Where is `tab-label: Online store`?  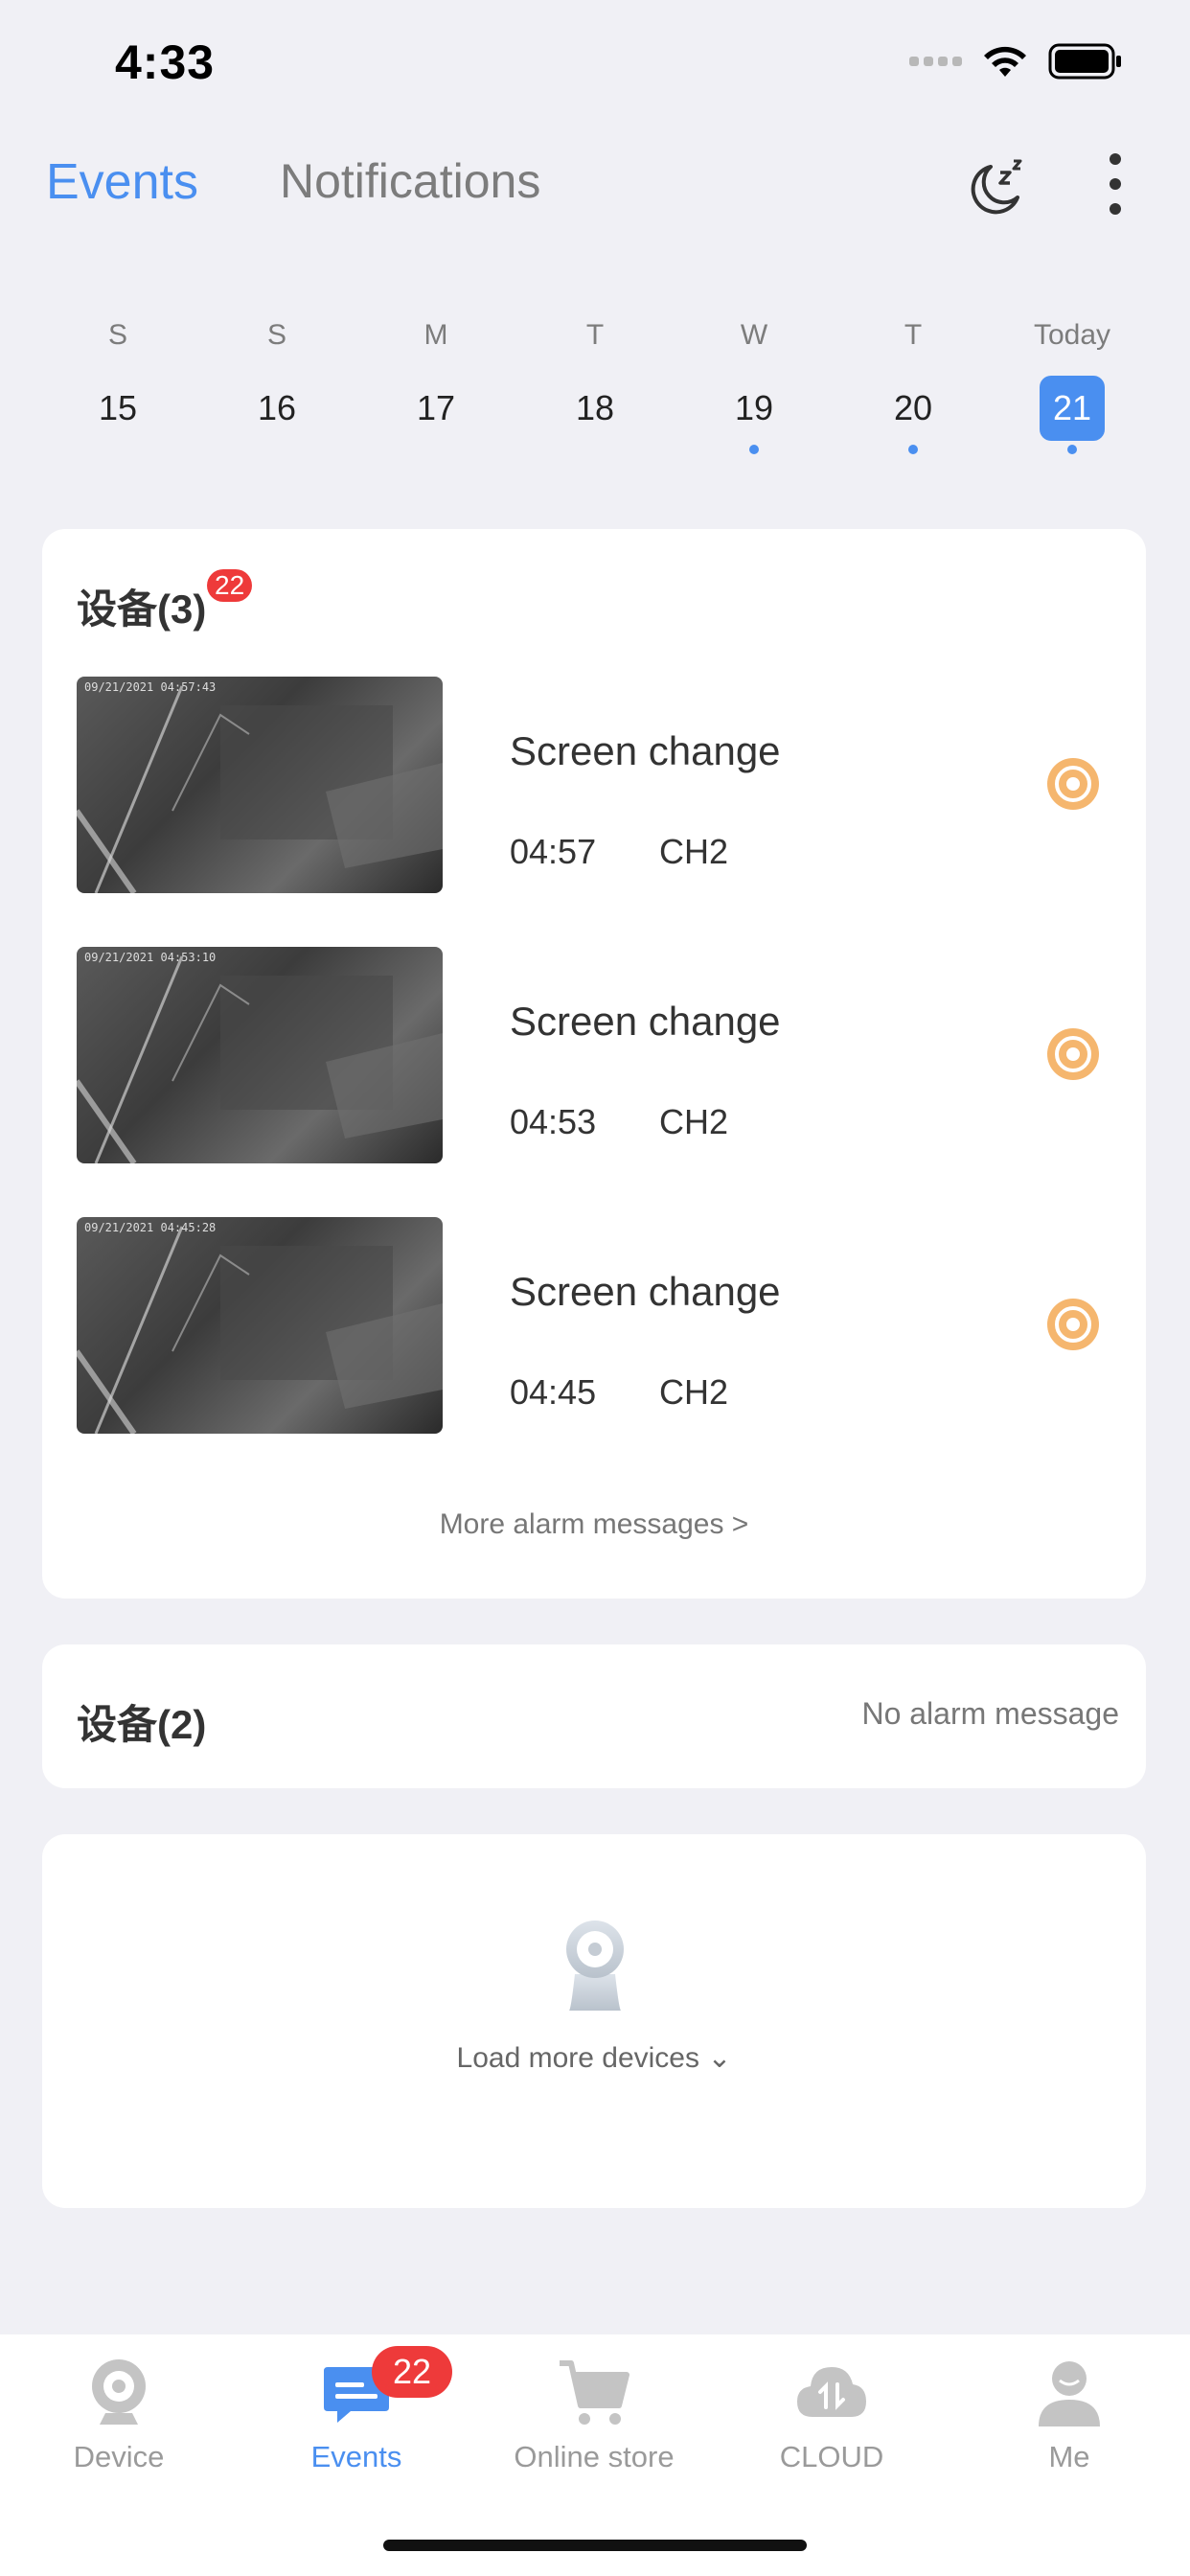
tab-label: Online store is located at coordinates (594, 2456).